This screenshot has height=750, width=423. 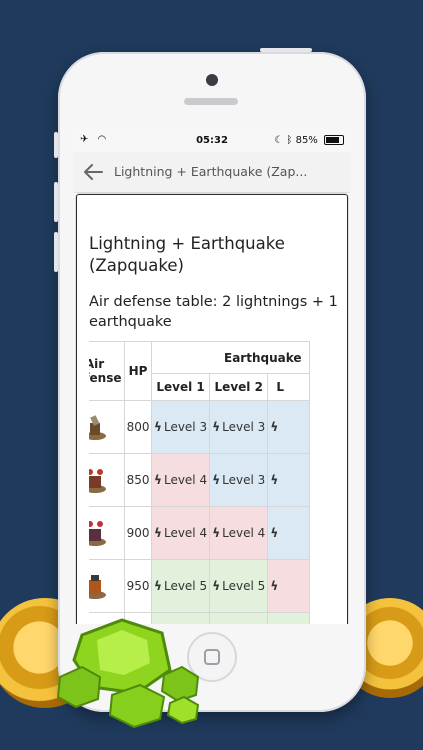 What do you see at coordinates (212, 141) in the screenshot?
I see `status-bar: ✈︎ ◠ 05:32 ☾ ᛒ 85%` at bounding box center [212, 141].